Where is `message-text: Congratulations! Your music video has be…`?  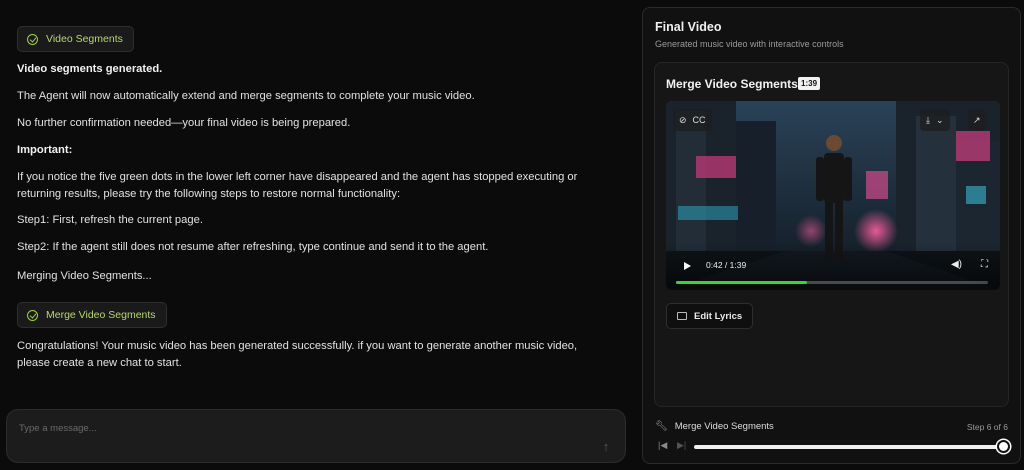
message-text: Congratulations! Your music video has be… is located at coordinates (297, 354).